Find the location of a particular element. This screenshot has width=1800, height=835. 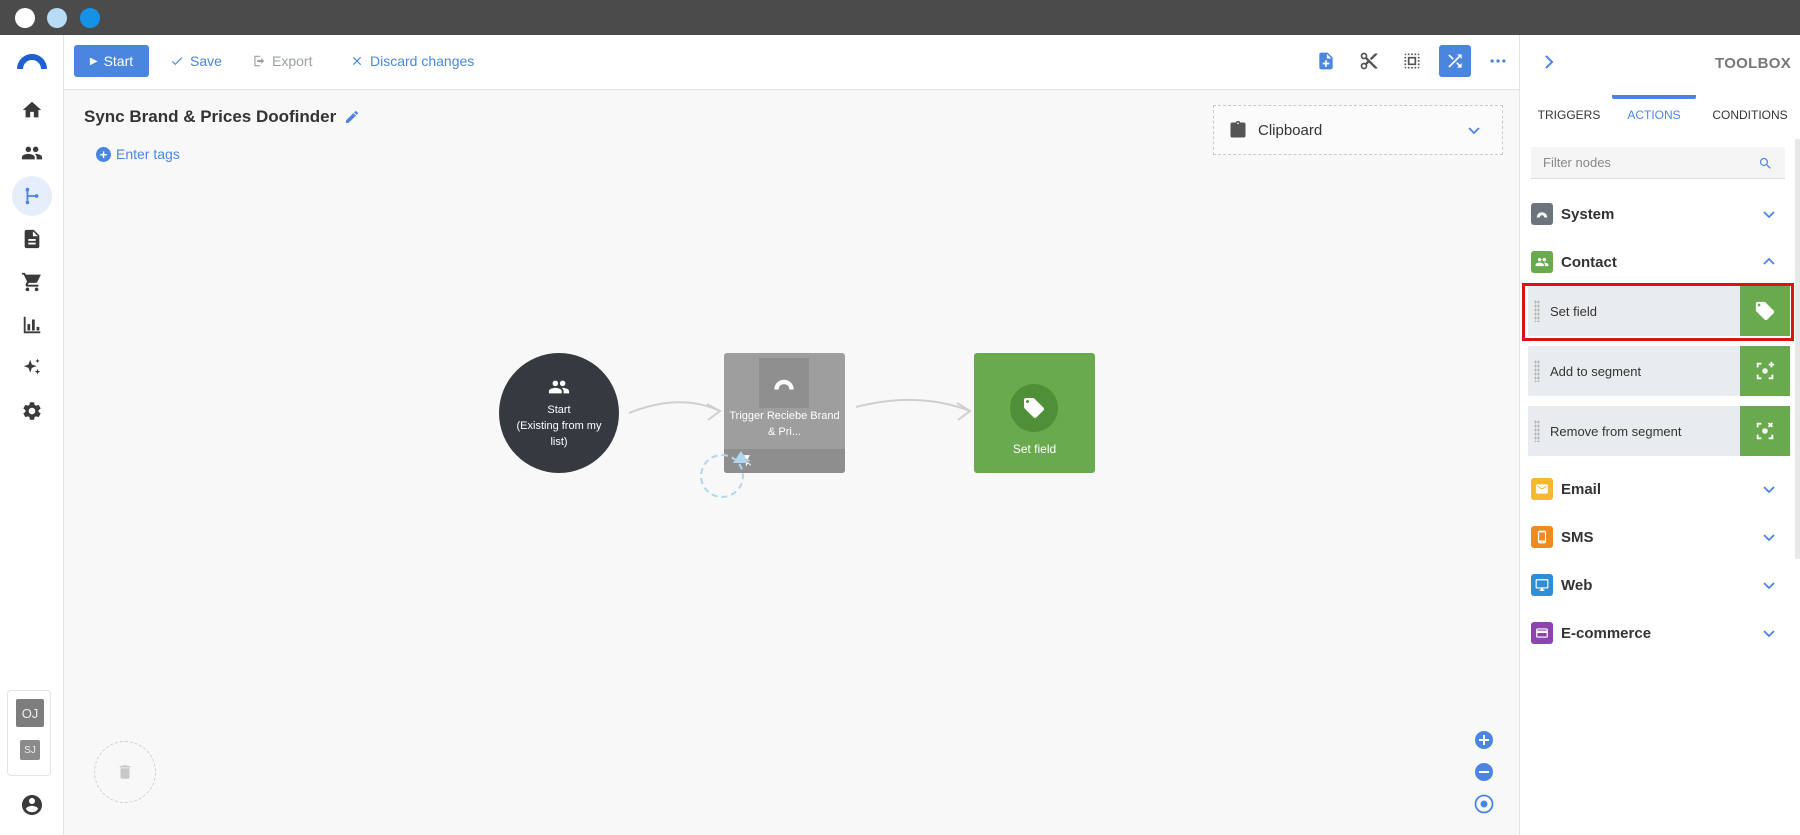

select-area-button is located at coordinates (1412, 61).